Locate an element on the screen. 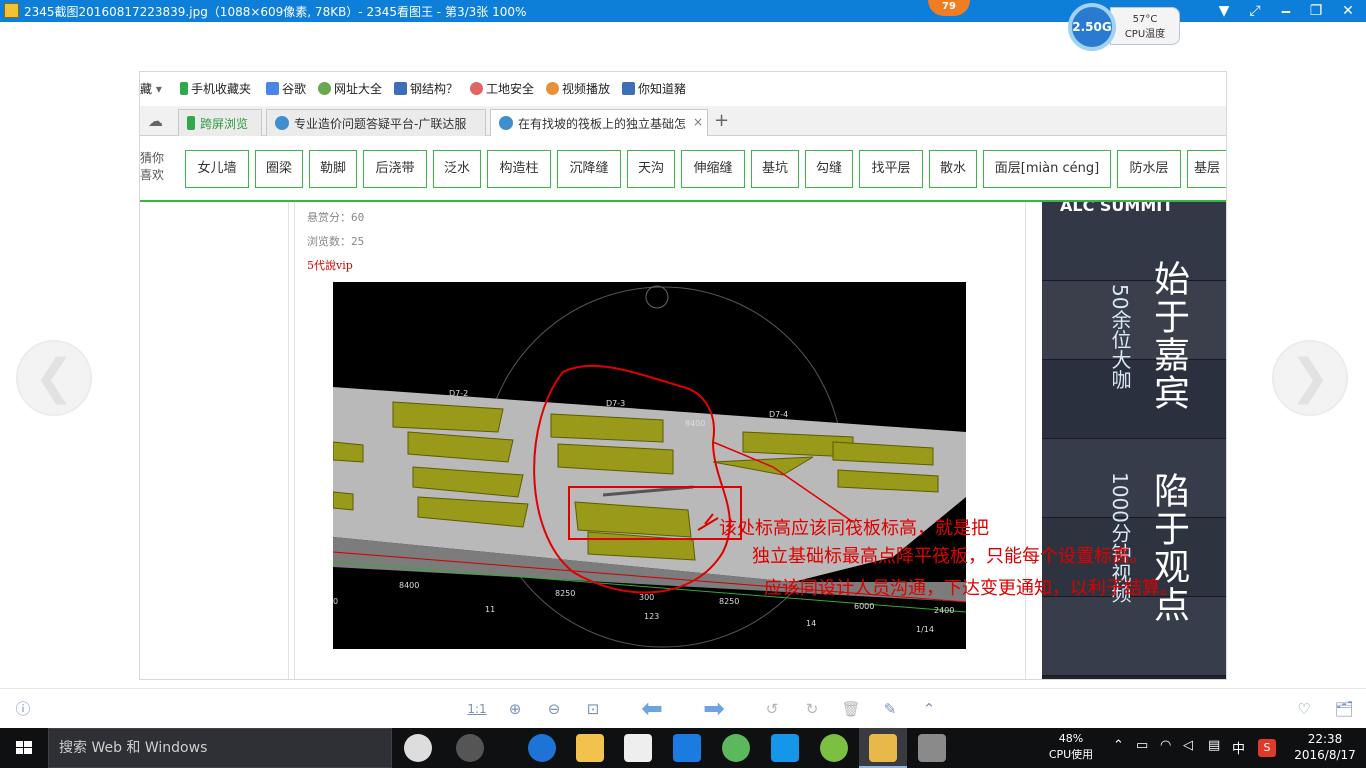  chevron-down-icon: ▾ is located at coordinates (158, 89).